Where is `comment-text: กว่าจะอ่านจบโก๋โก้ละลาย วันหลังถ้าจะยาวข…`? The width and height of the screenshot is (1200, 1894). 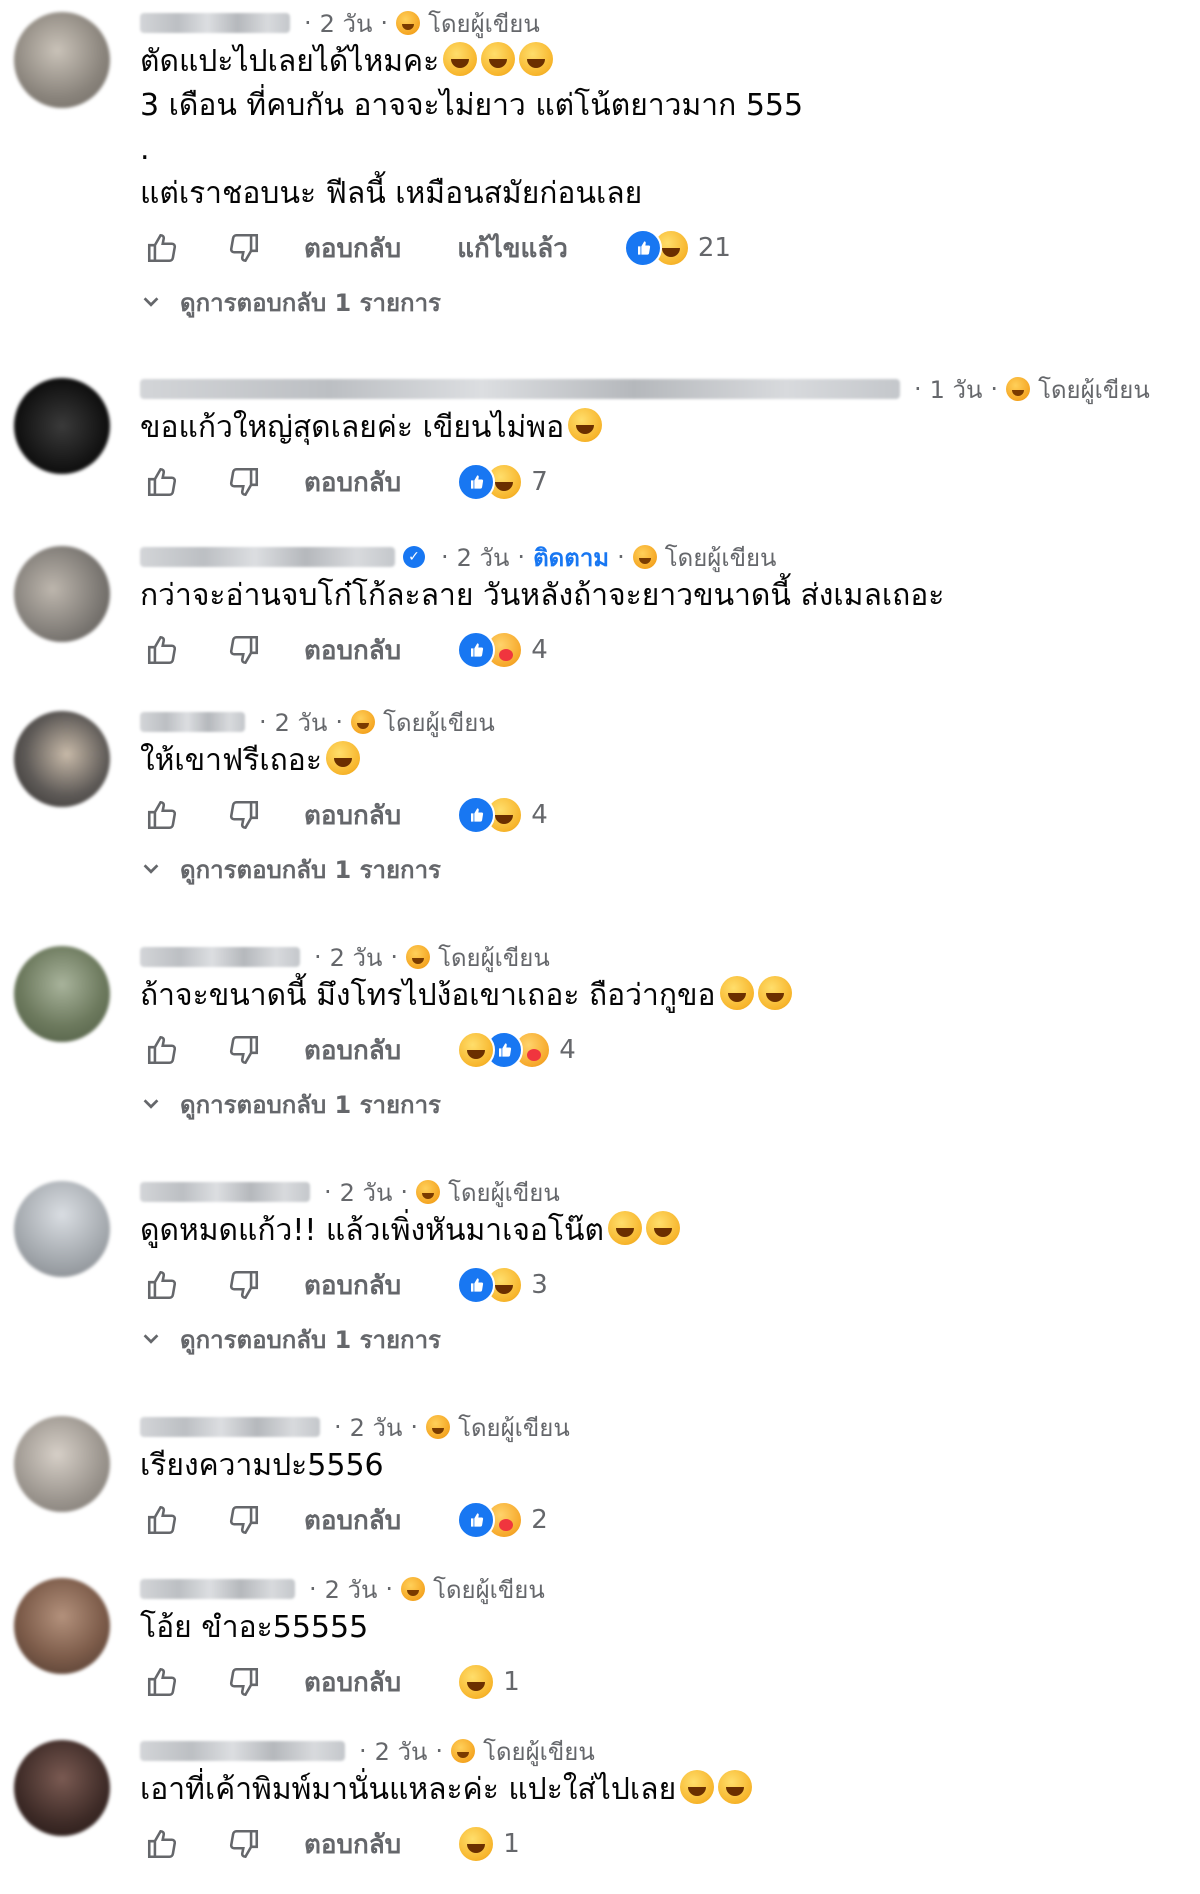
comment-text: กว่าจะอ่านจบโก๋โก้ละลาย วันหลังถ้าจะยาวข… is located at coordinates (542, 595).